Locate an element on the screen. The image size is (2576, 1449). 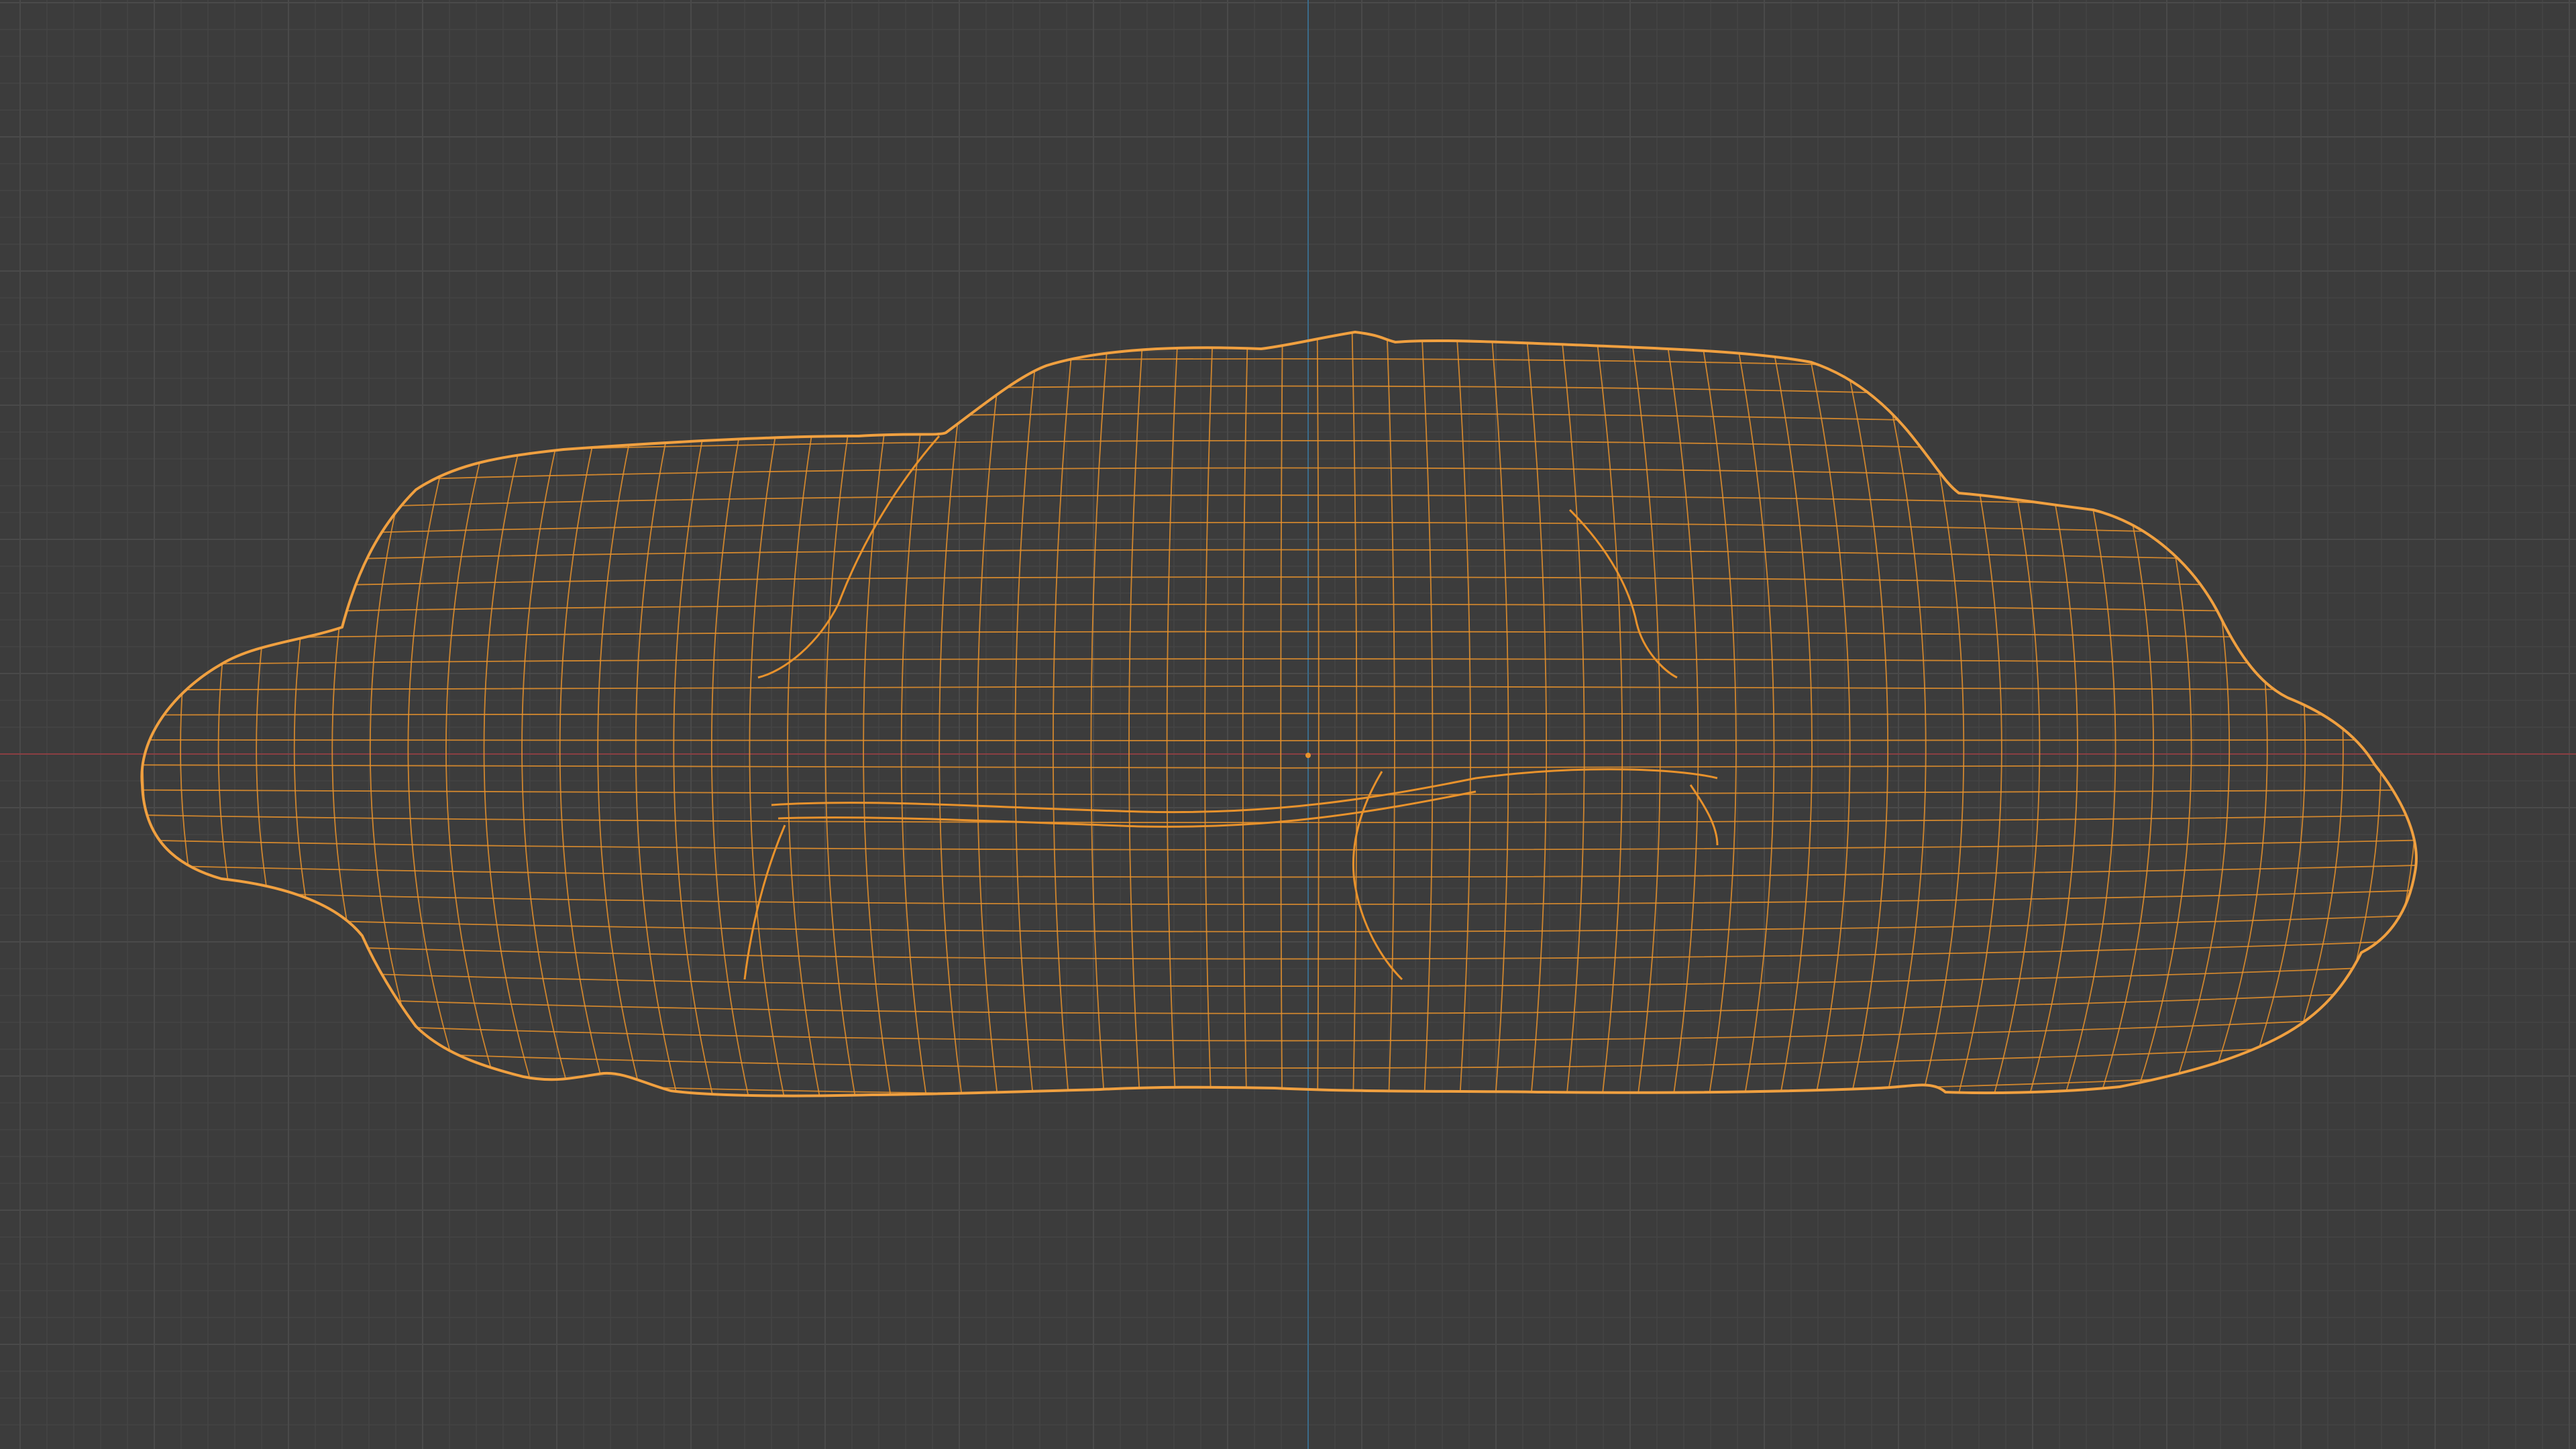
mesh-crease-lines is located at coordinates (1231, 708).